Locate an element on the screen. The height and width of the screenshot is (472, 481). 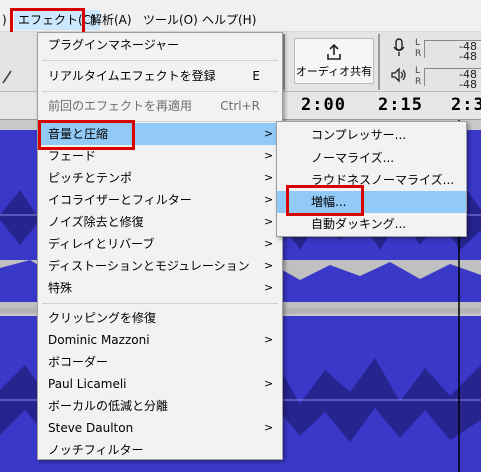
menu-item-volume-compression: 音量と圧縮 > is located at coordinates (160, 134).